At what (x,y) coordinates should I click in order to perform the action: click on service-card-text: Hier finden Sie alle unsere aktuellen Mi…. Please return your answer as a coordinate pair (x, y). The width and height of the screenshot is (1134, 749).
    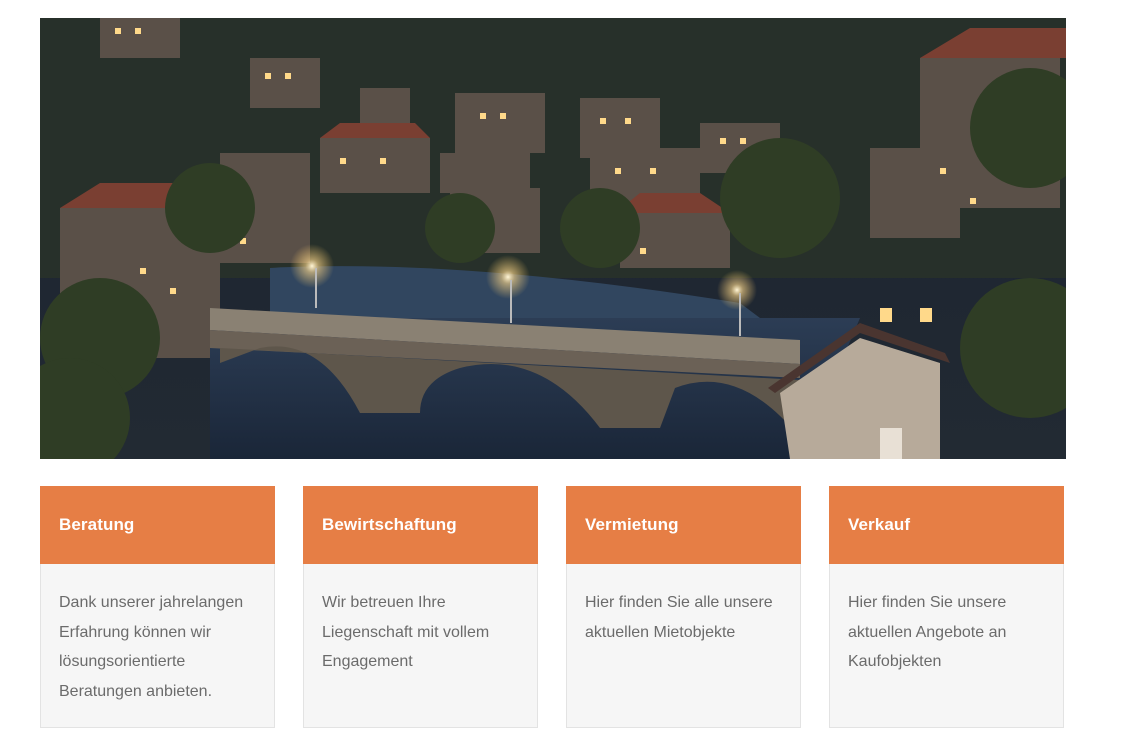
    Looking at the image, I should click on (679, 617).